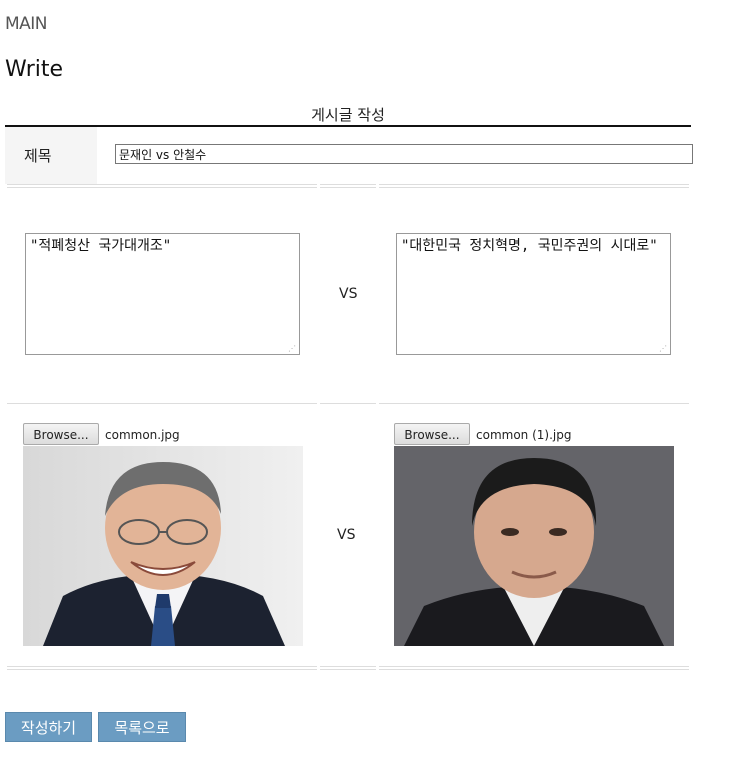 This screenshot has width=732, height=767. Describe the element at coordinates (26, 24) in the screenshot. I see `main-nav-link: MAIN` at that location.